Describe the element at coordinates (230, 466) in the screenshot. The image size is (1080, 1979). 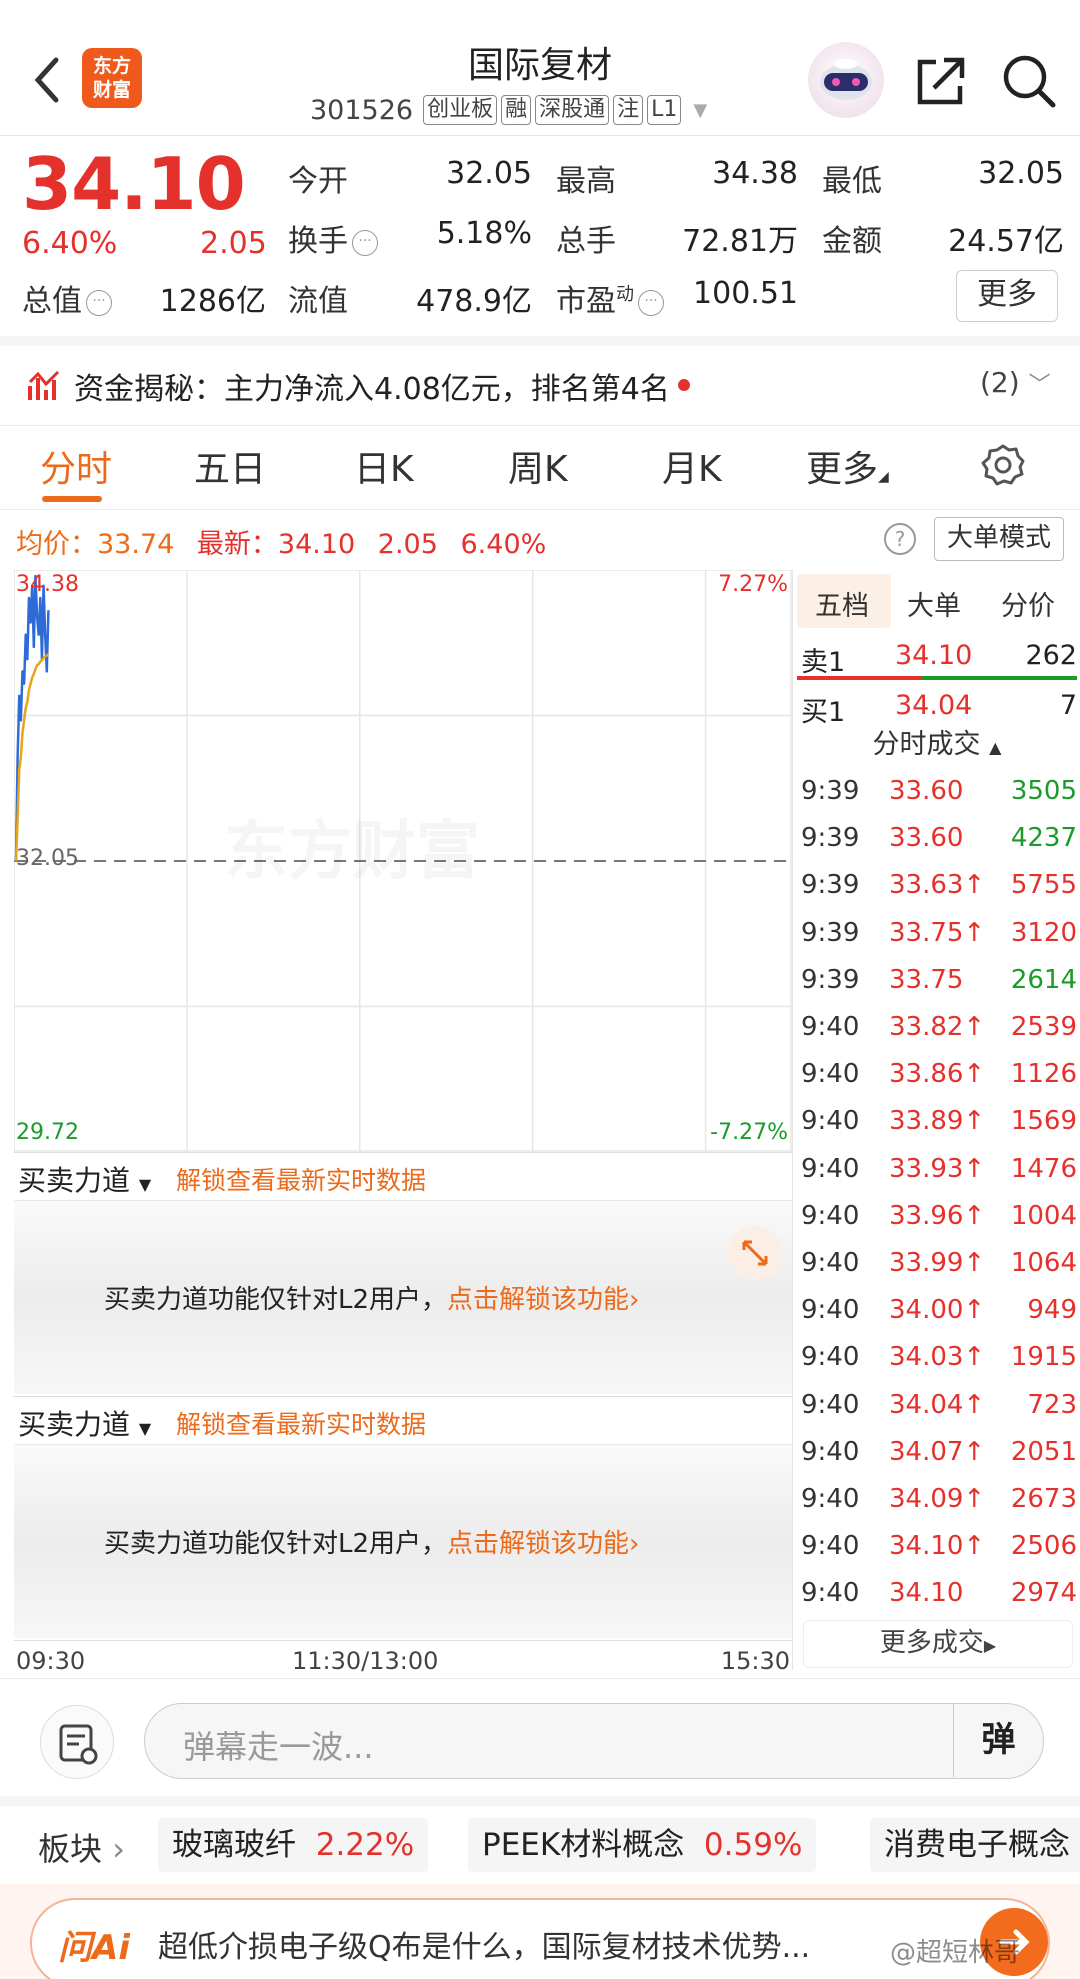
I see `tab-five-day: 五日` at that location.